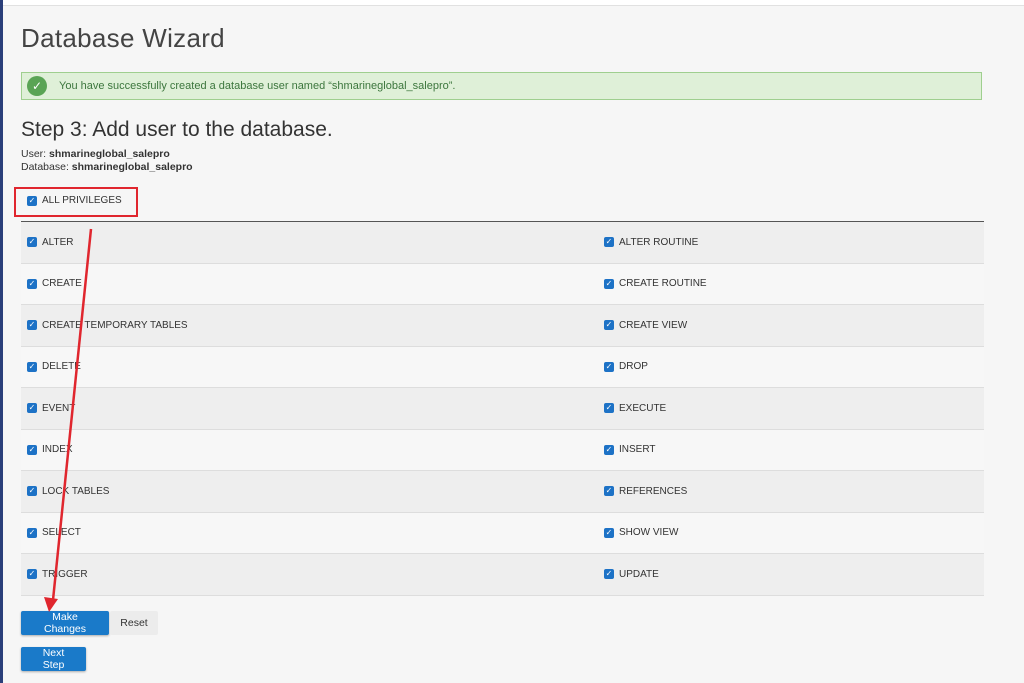 Image resolution: width=1024 pixels, height=683 pixels. I want to click on privilege-label: DELETE, so click(61, 367).